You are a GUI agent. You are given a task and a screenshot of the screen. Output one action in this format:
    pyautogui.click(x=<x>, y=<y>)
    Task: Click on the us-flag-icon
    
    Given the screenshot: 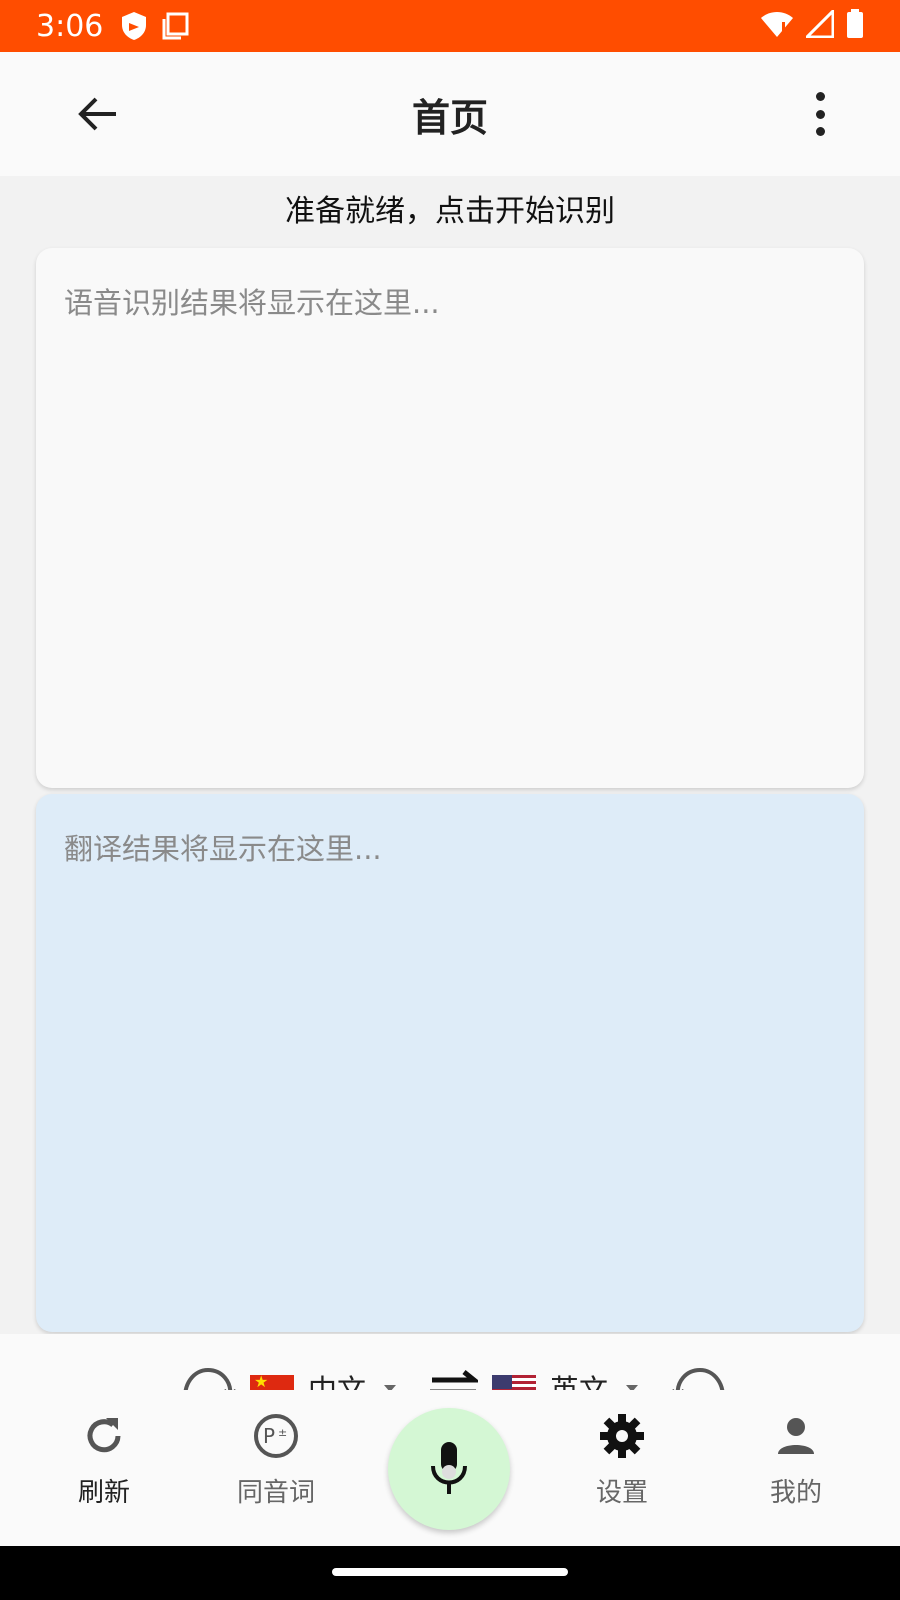 What is the action you would take?
    pyautogui.click(x=514, y=1382)
    